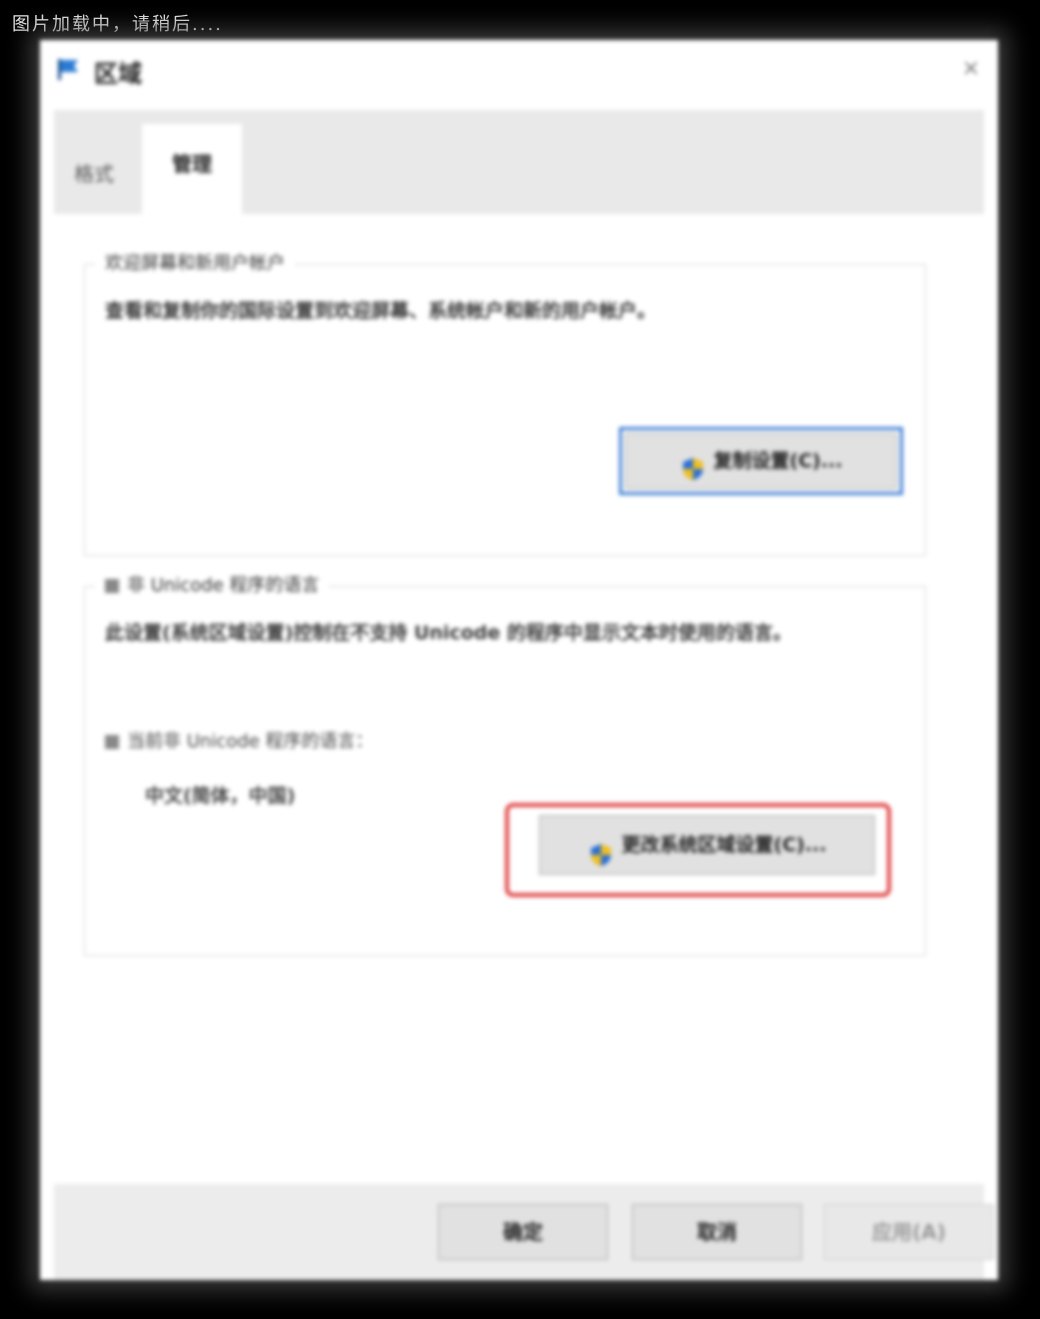 The height and width of the screenshot is (1319, 1040). Describe the element at coordinates (192, 169) in the screenshot. I see `tab-administrative: 管理` at that location.